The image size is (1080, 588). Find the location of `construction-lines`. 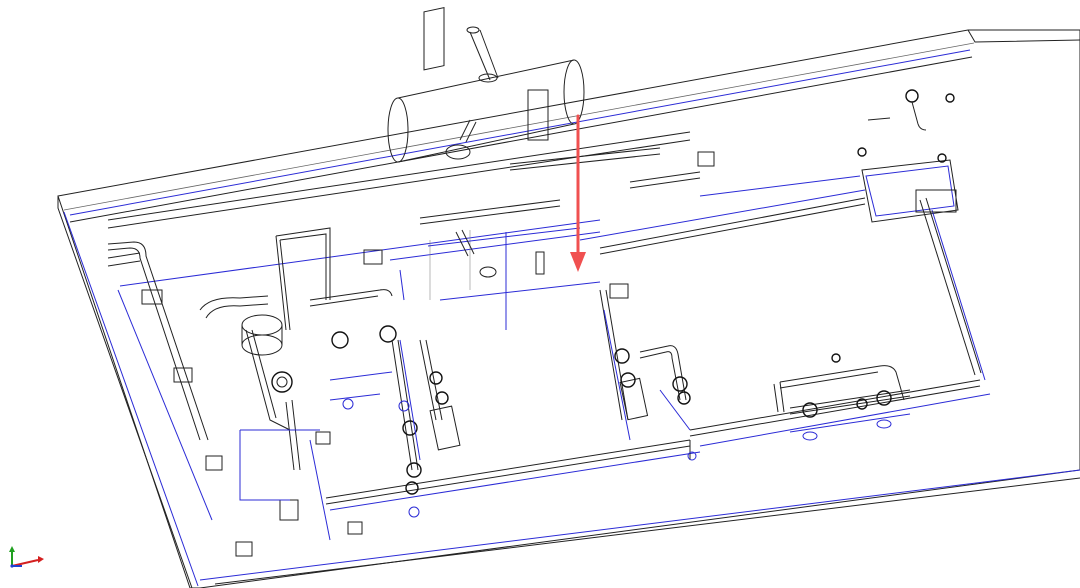

construction-lines is located at coordinates (630, 252).